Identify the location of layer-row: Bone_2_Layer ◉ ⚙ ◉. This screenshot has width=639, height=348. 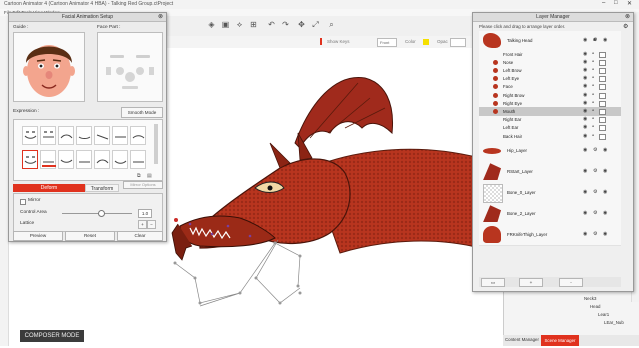
(550, 214).